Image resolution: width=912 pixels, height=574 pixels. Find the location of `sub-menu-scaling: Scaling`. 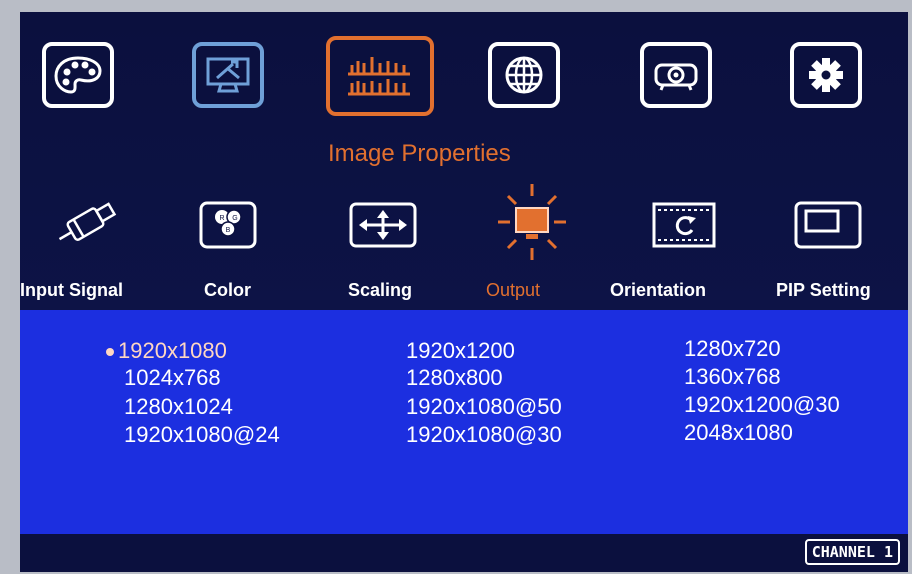

sub-menu-scaling: Scaling is located at coordinates (380, 290).